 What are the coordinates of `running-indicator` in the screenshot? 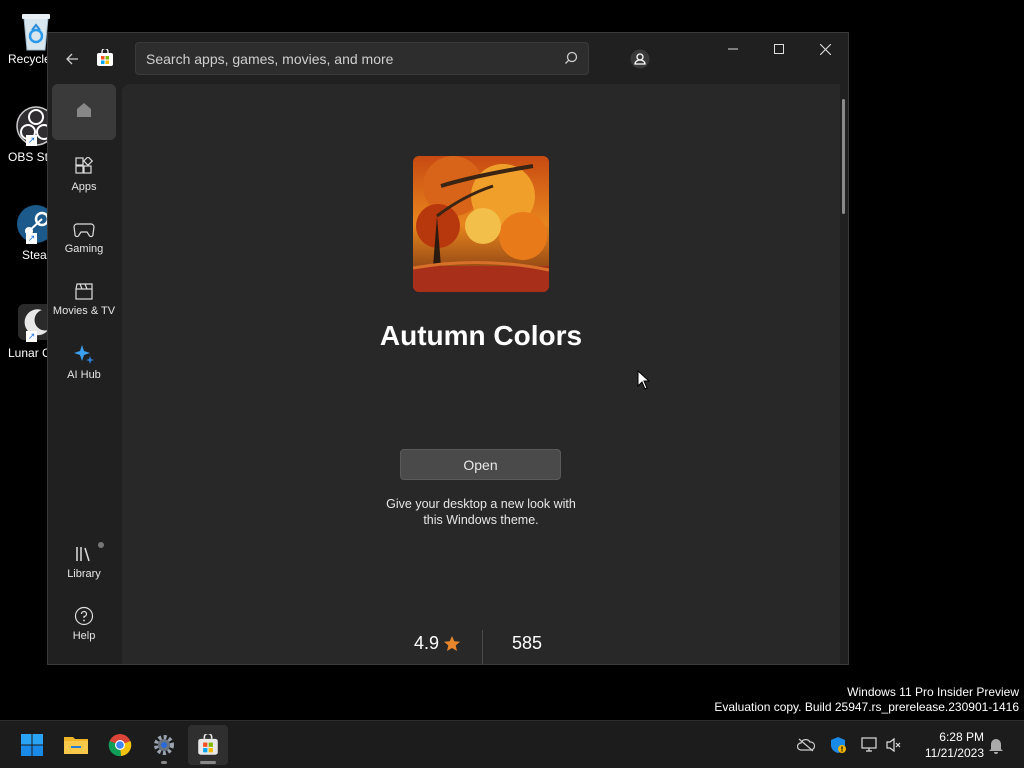 It's located at (164, 762).